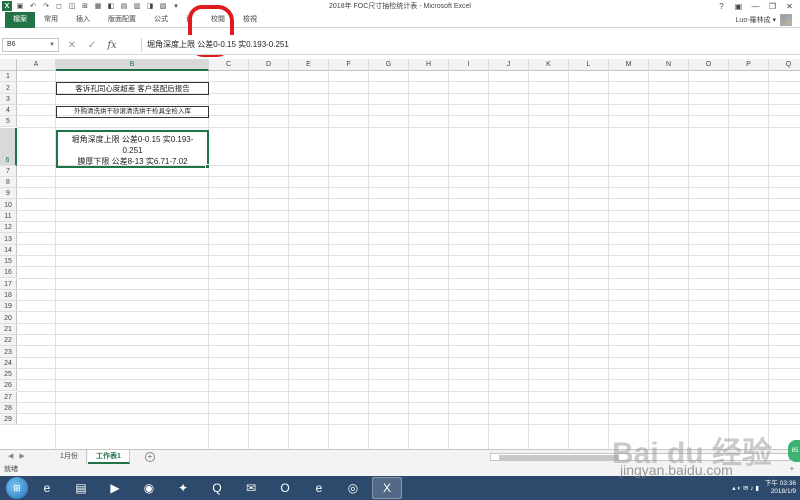 This screenshot has width=800, height=500. Describe the element at coordinates (189, 20) in the screenshot. I see `tab-data: 資` at that location.